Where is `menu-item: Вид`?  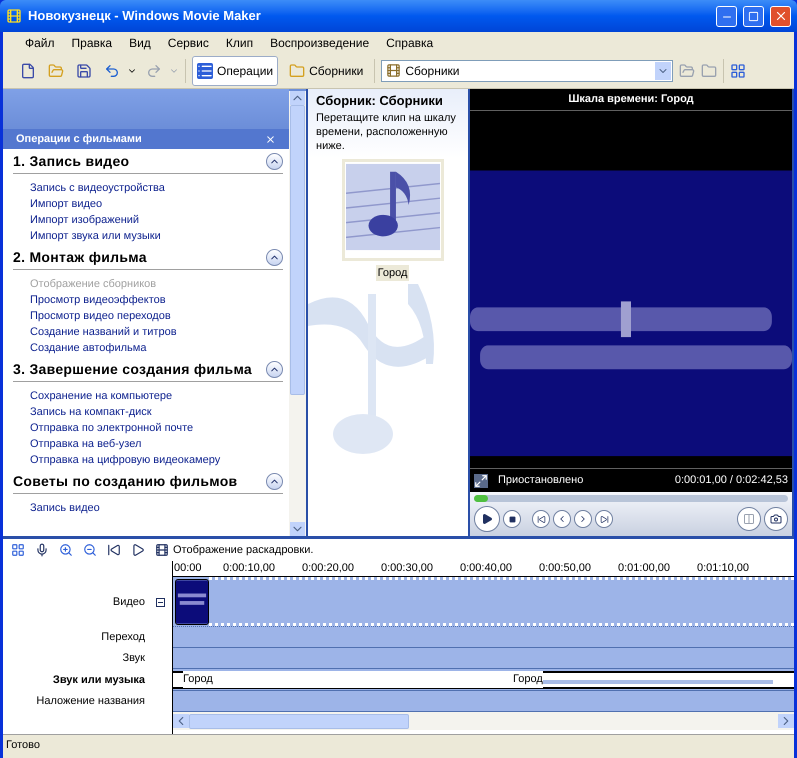 menu-item: Вид is located at coordinates (140, 43).